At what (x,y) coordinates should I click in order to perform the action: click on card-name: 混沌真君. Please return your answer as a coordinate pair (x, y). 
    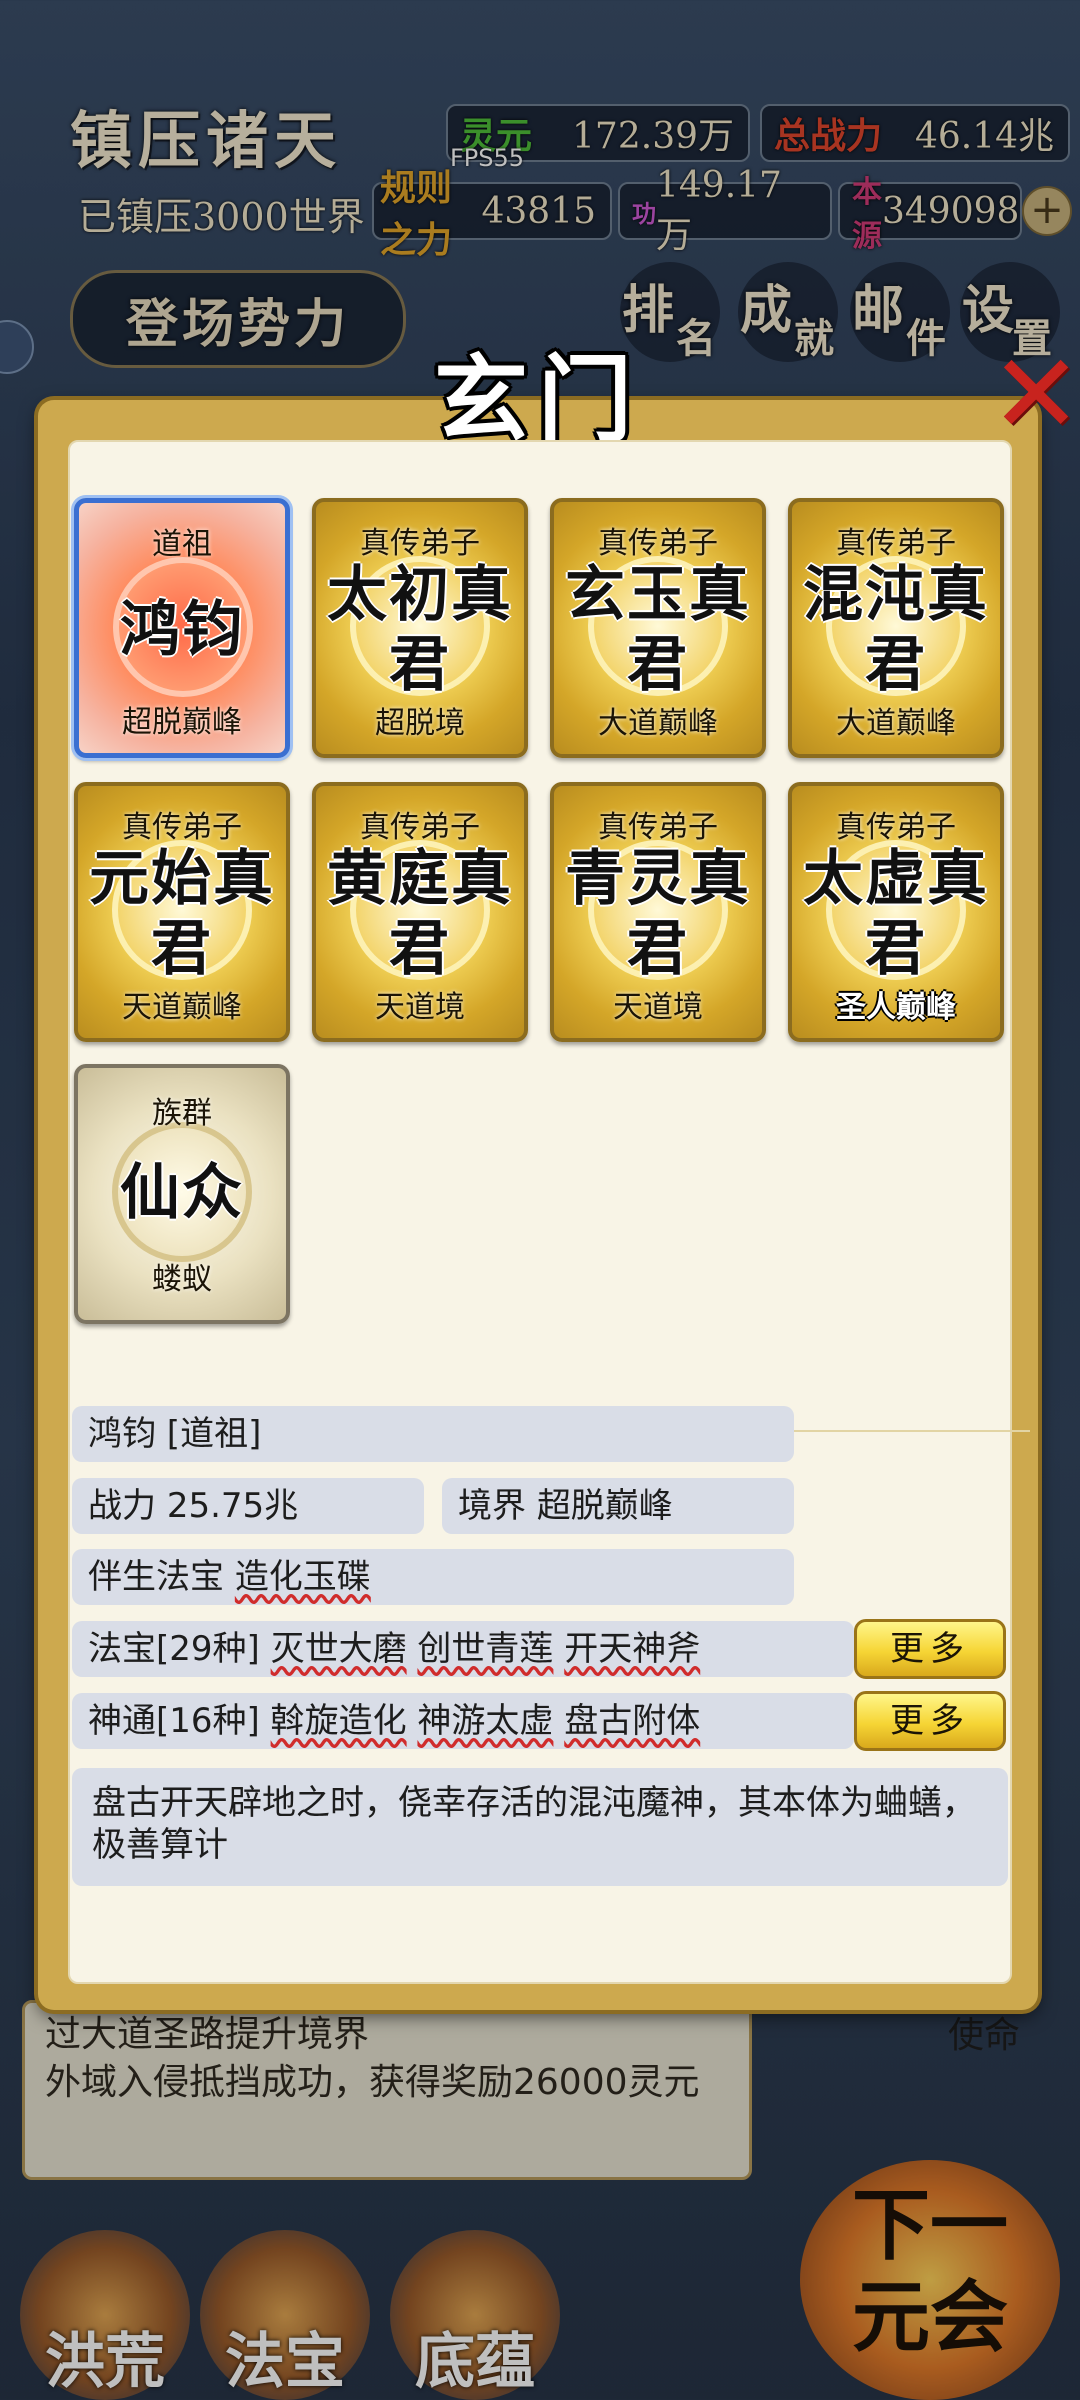
    Looking at the image, I should click on (896, 630).